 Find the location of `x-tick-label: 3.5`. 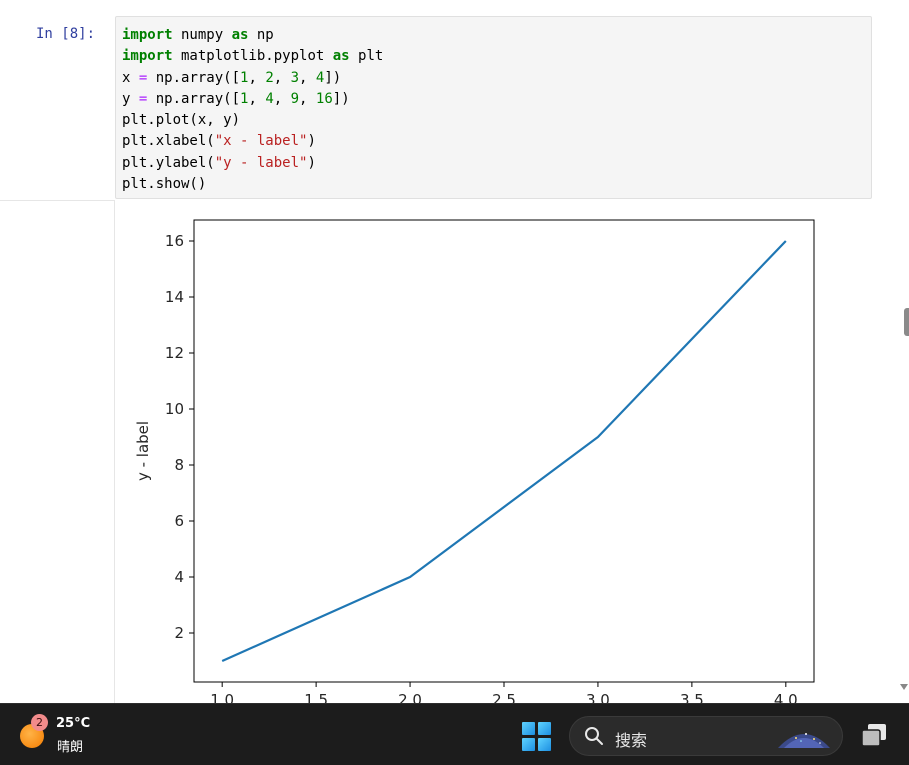

x-tick-label: 3.5 is located at coordinates (692, 697).